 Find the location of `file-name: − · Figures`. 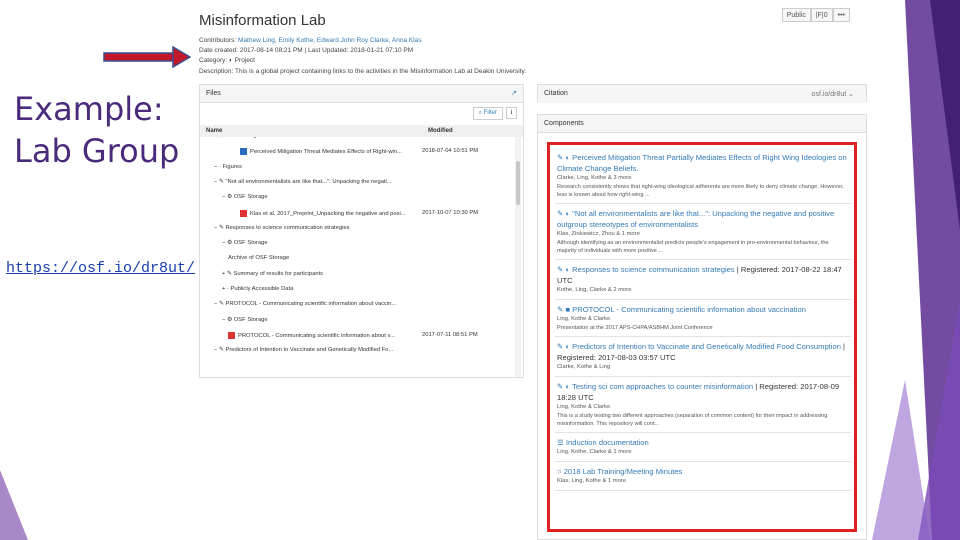

file-name: − · Figures is located at coordinates (228, 166).